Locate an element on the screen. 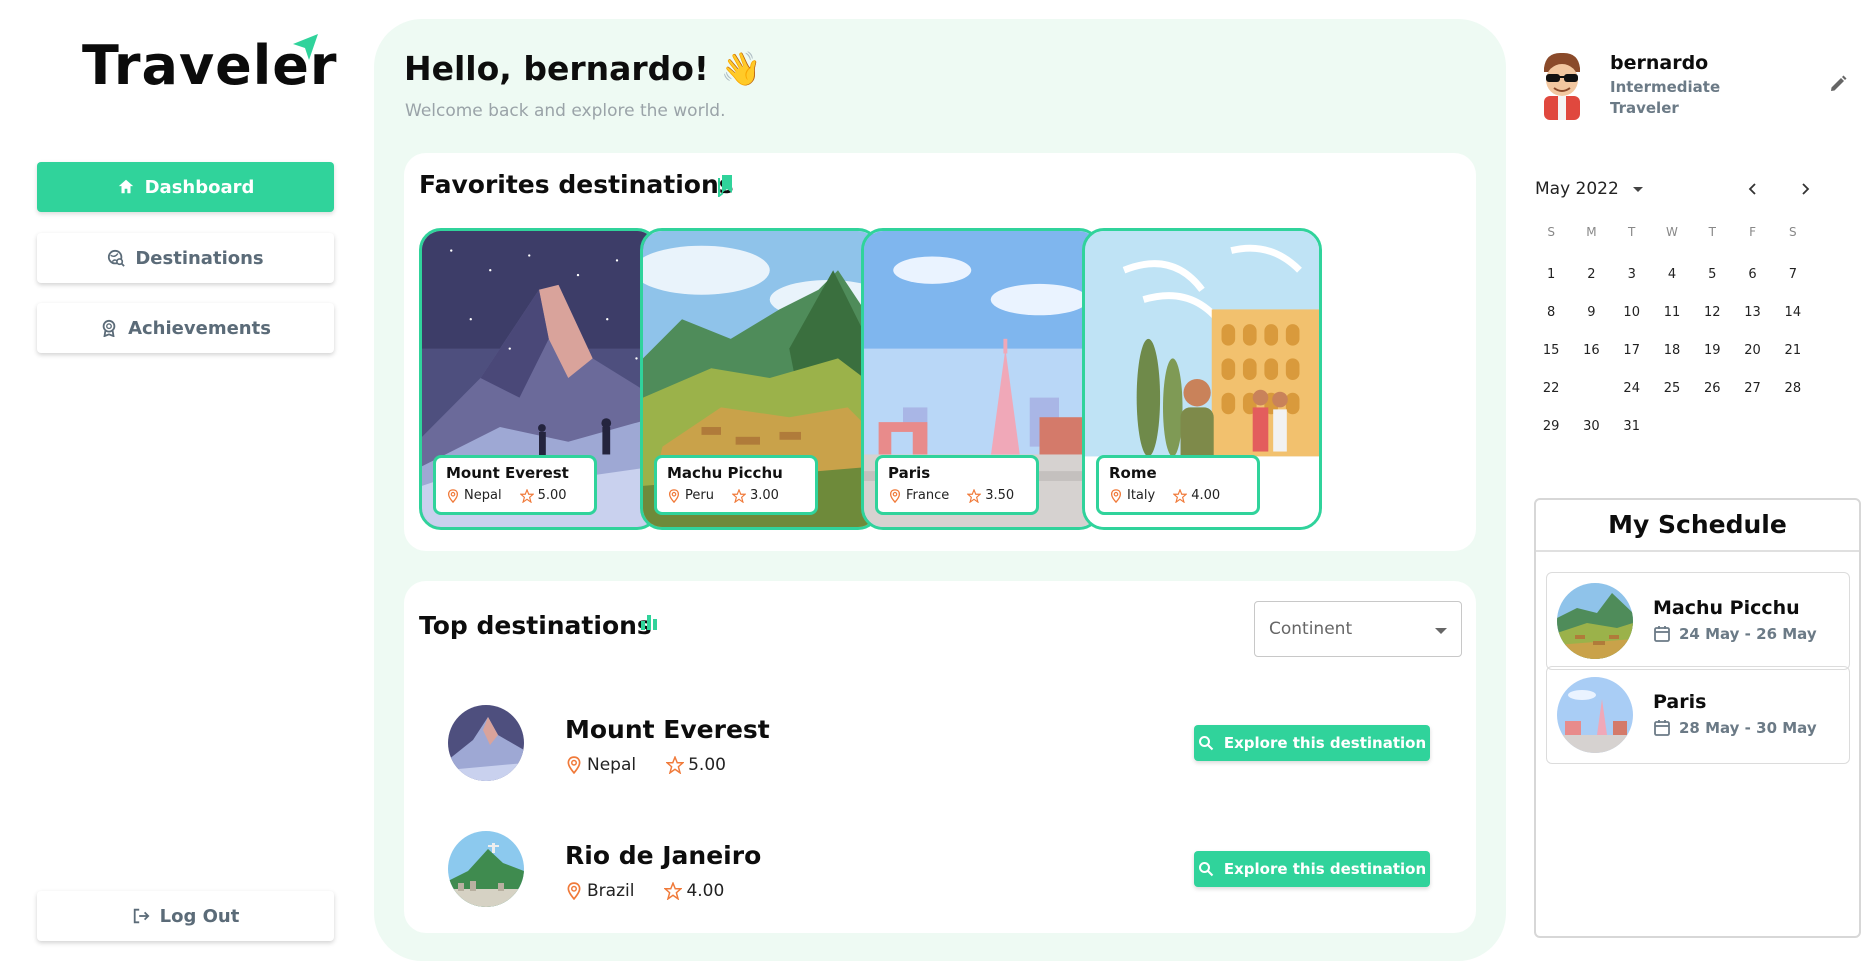 The height and width of the screenshot is (974, 1873). schedule-item: Machu Picchu 24 May - 26 May is located at coordinates (1698, 621).